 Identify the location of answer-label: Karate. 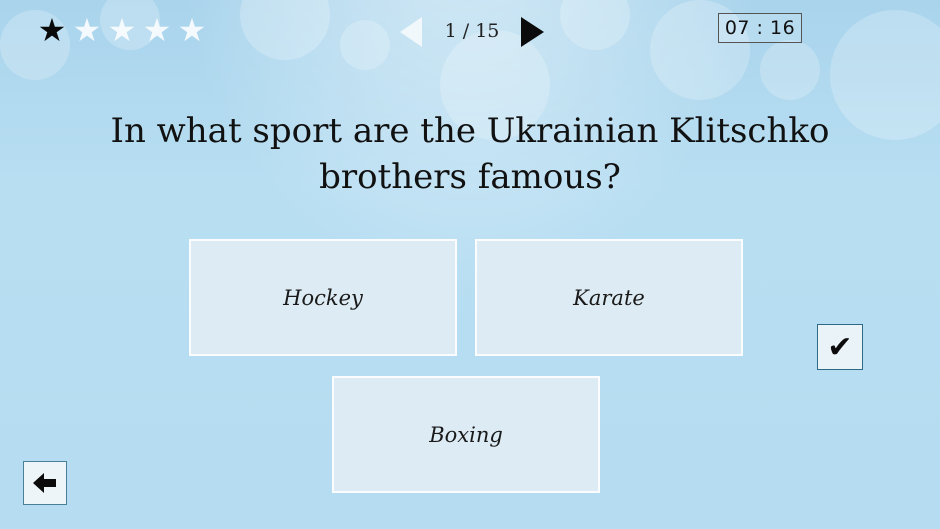
(609, 297).